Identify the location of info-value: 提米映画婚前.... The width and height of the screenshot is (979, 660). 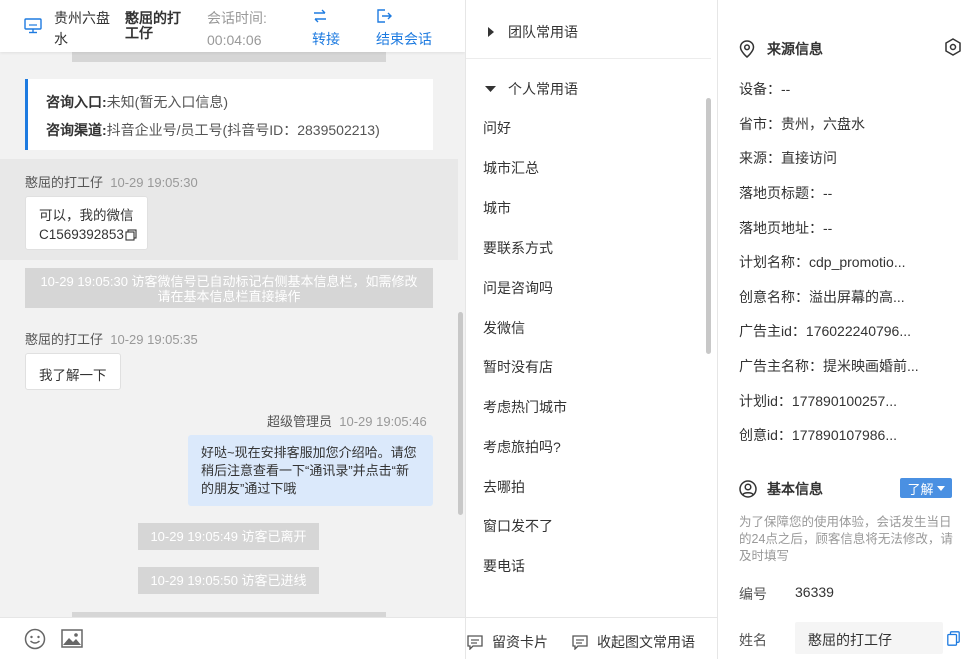
(871, 366).